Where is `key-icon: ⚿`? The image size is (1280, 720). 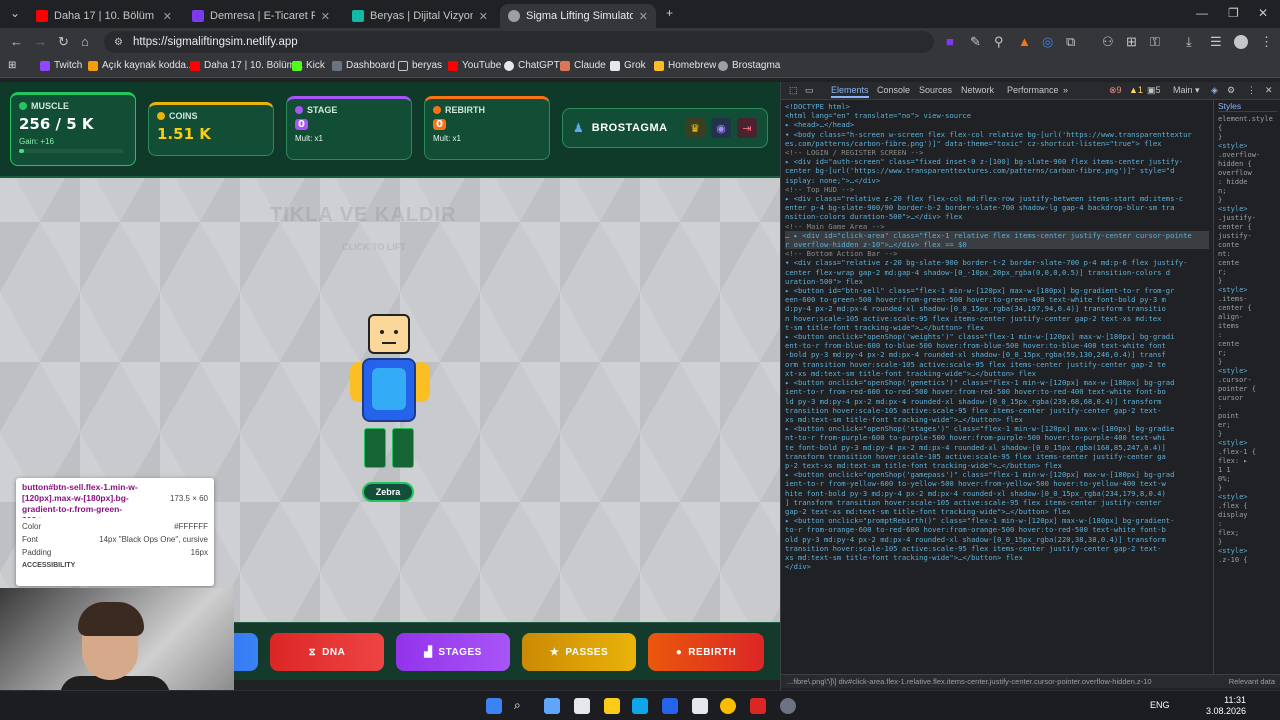
key-icon: ⚿ is located at coordinates (1155, 42).